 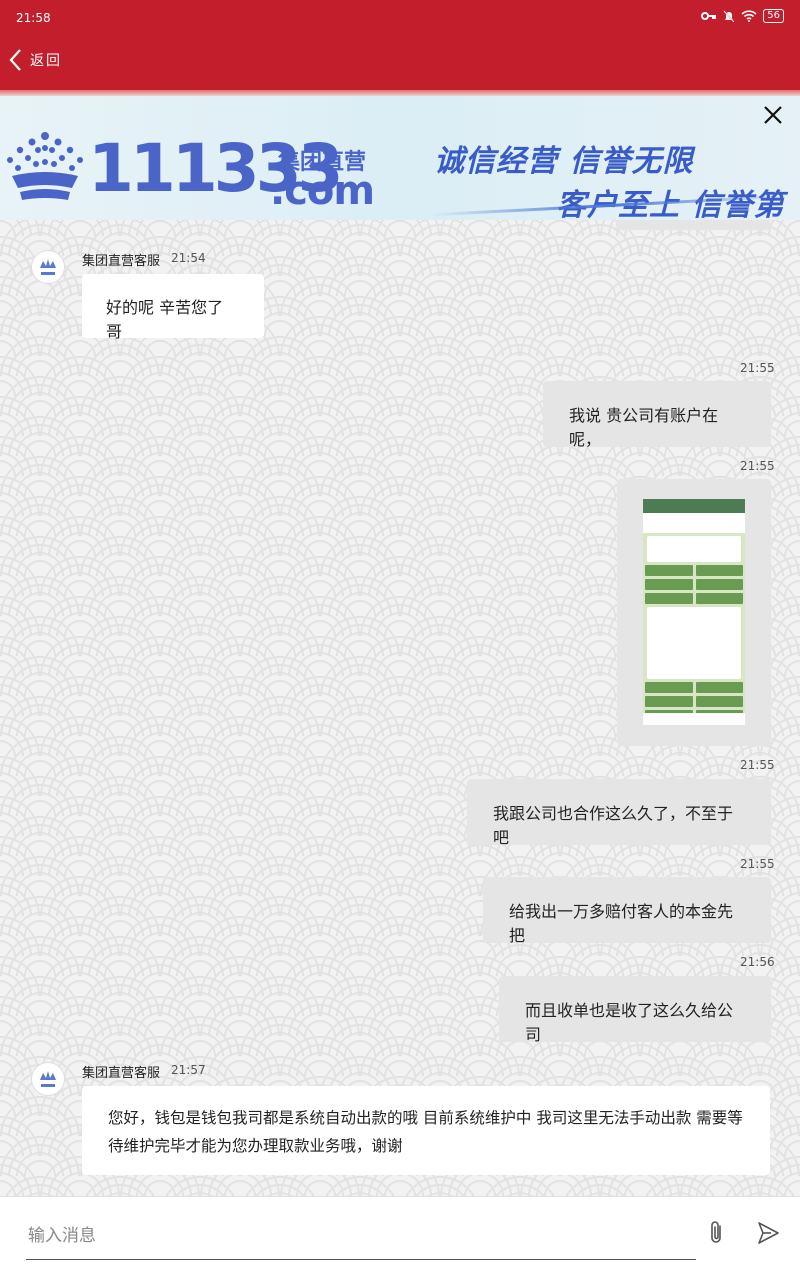 What do you see at coordinates (717, 1233) in the screenshot?
I see `paperclip-icon` at bounding box center [717, 1233].